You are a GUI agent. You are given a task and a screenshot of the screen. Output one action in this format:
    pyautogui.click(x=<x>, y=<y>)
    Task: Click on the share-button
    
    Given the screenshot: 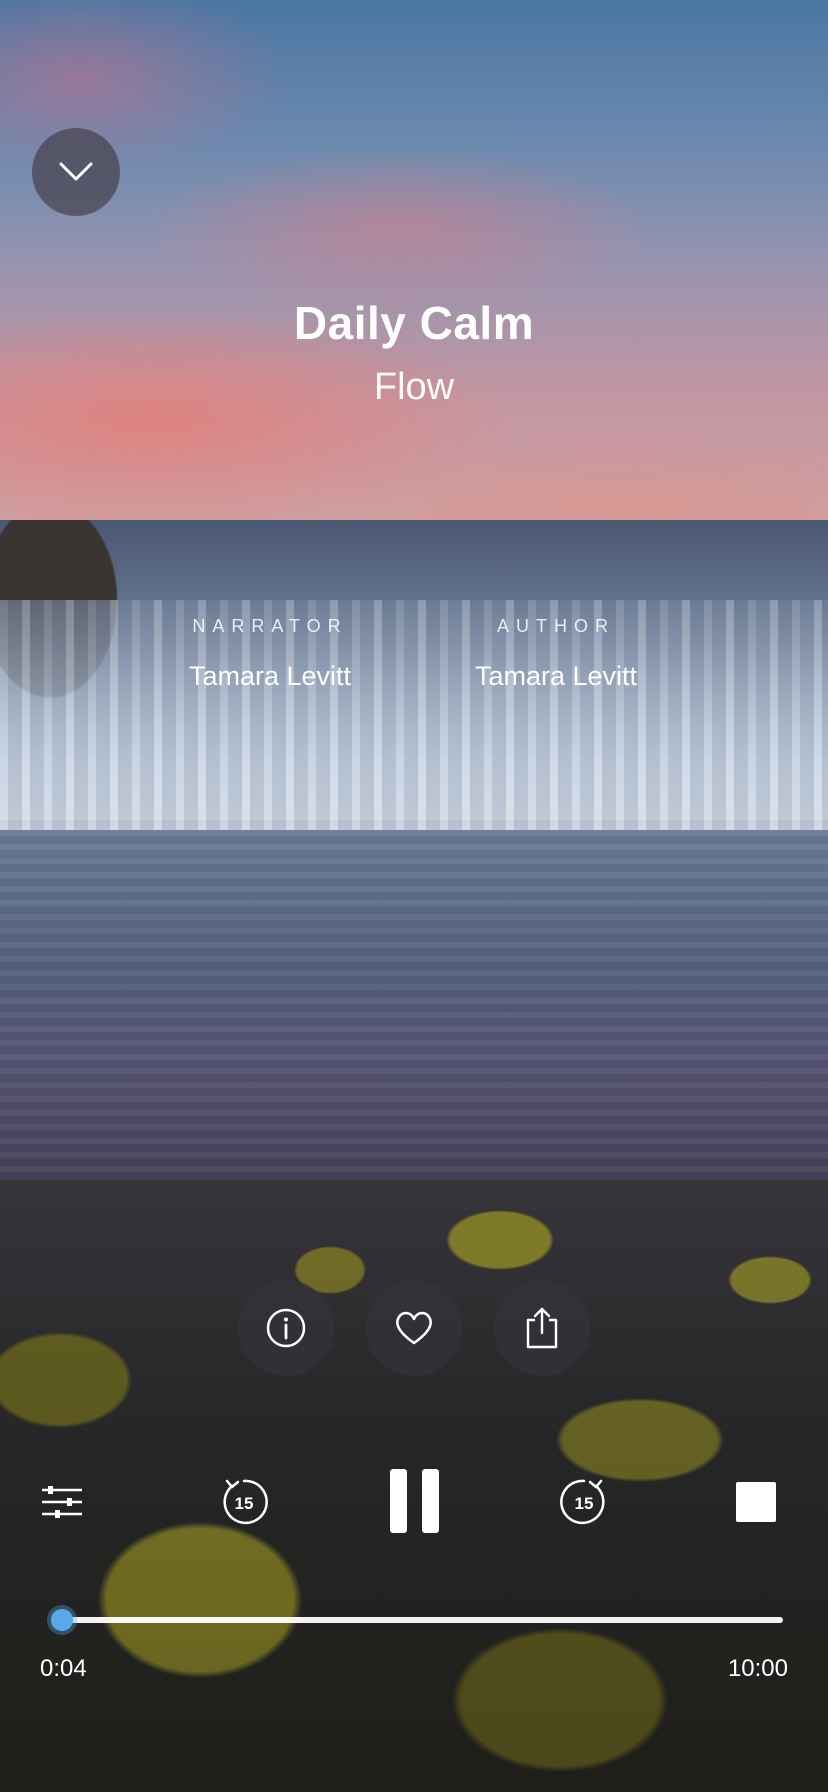 What is the action you would take?
    pyautogui.click(x=542, y=1328)
    